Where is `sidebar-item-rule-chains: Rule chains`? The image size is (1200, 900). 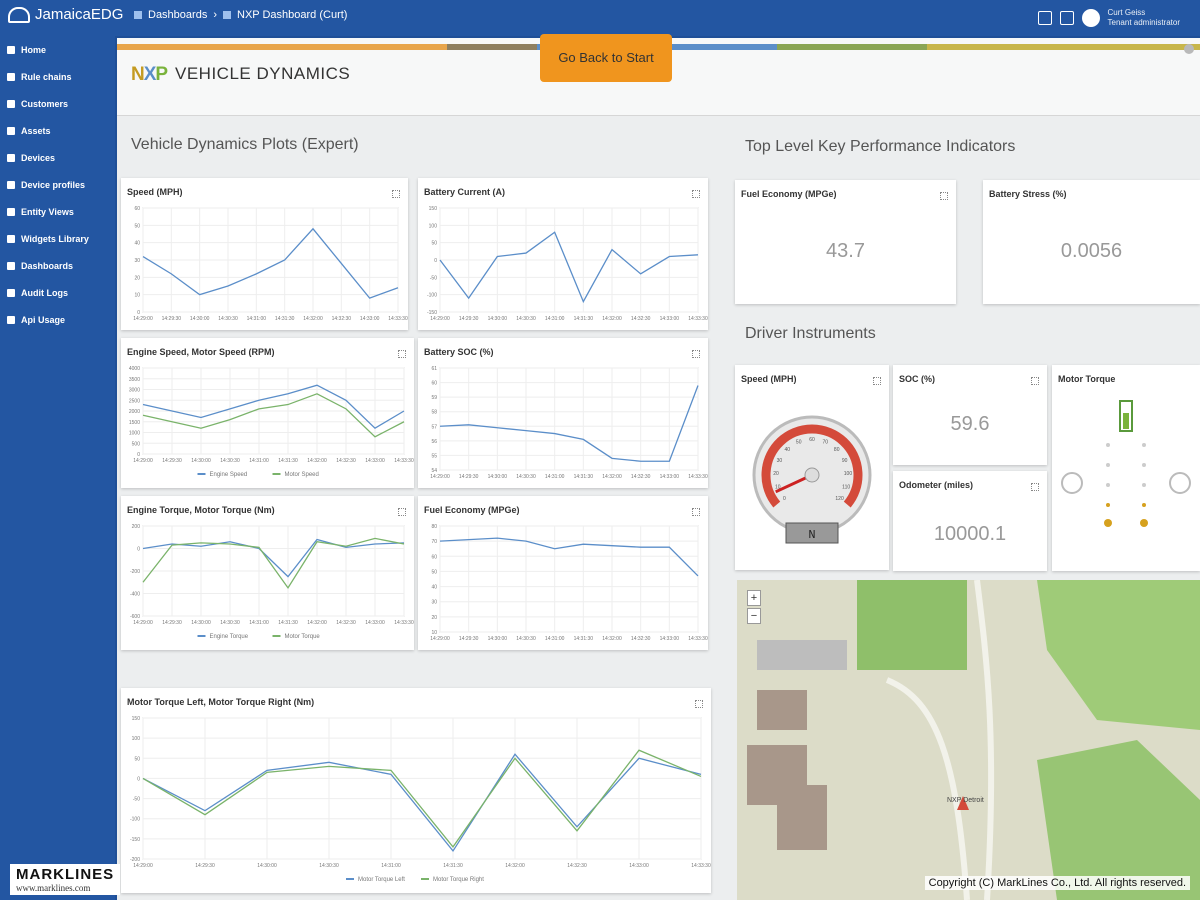
sidebar-item-rule-chains: Rule chains is located at coordinates (57, 76).